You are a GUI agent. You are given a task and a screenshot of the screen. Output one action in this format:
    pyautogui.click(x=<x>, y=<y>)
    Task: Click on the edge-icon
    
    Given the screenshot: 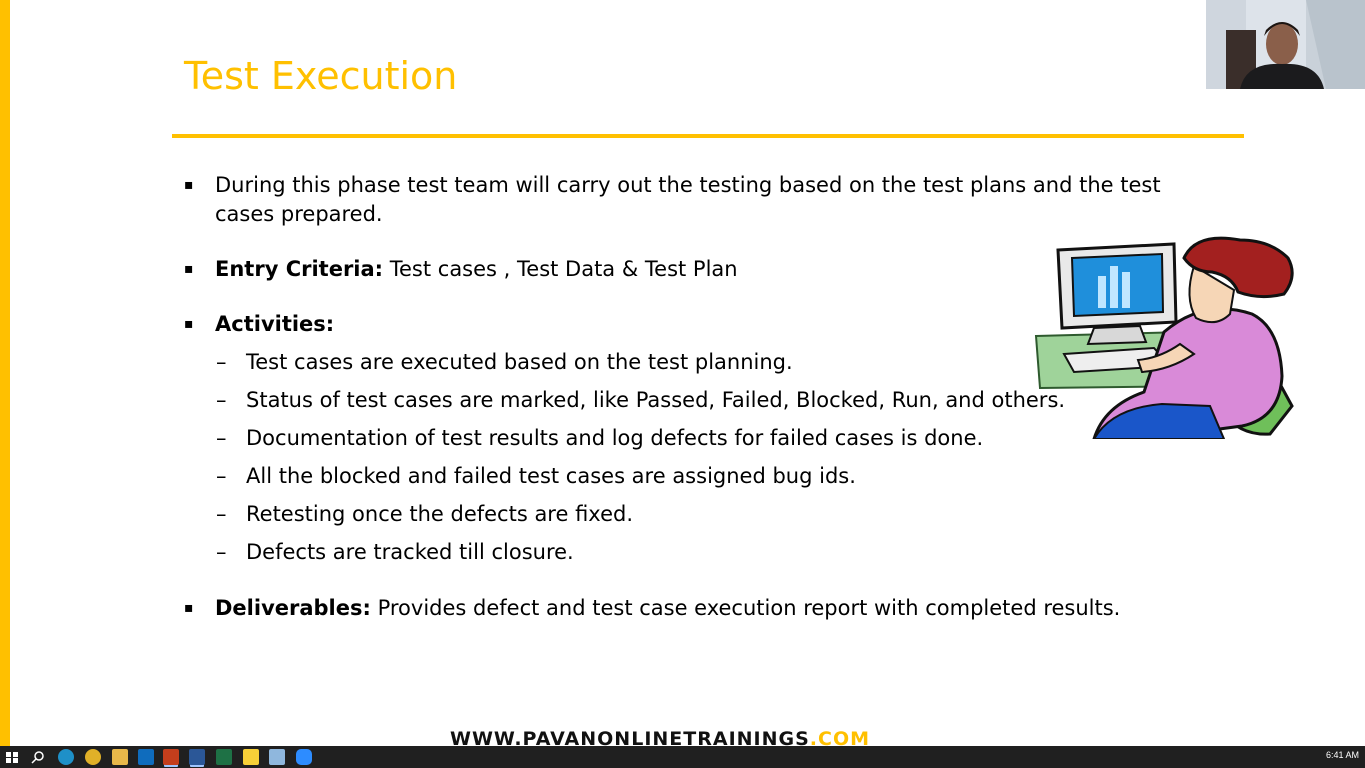 What is the action you would take?
    pyautogui.click(x=66, y=757)
    